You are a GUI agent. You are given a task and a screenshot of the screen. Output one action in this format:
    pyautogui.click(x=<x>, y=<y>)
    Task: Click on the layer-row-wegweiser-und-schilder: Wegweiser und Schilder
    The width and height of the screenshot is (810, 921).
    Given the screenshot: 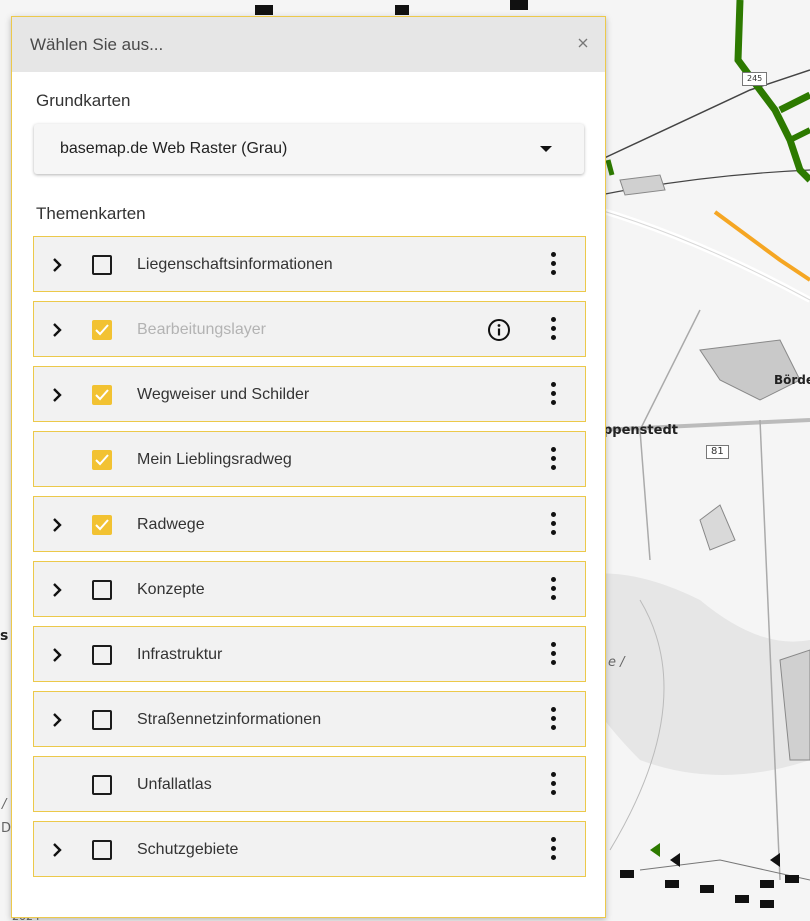 What is the action you would take?
    pyautogui.click(x=309, y=394)
    